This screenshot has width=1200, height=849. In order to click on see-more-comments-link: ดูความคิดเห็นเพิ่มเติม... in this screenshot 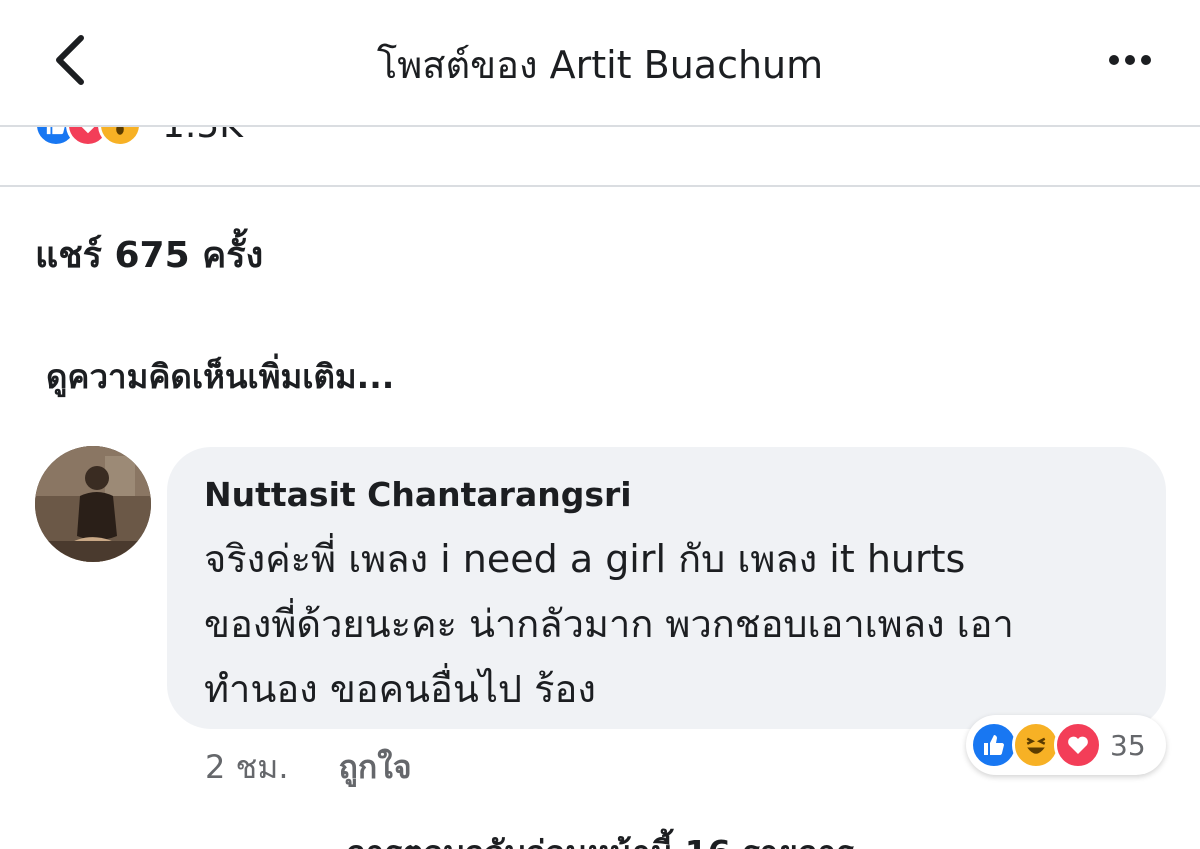, I will do `click(220, 376)`.